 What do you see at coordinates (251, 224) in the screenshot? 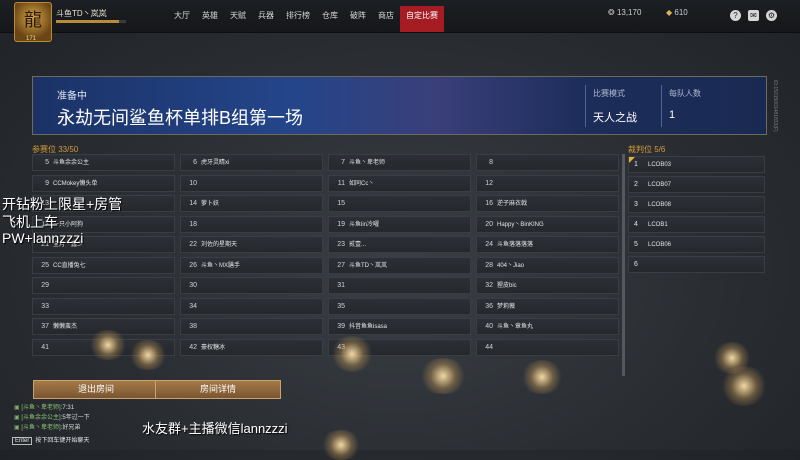
I see `participant-slot: 18` at bounding box center [251, 224].